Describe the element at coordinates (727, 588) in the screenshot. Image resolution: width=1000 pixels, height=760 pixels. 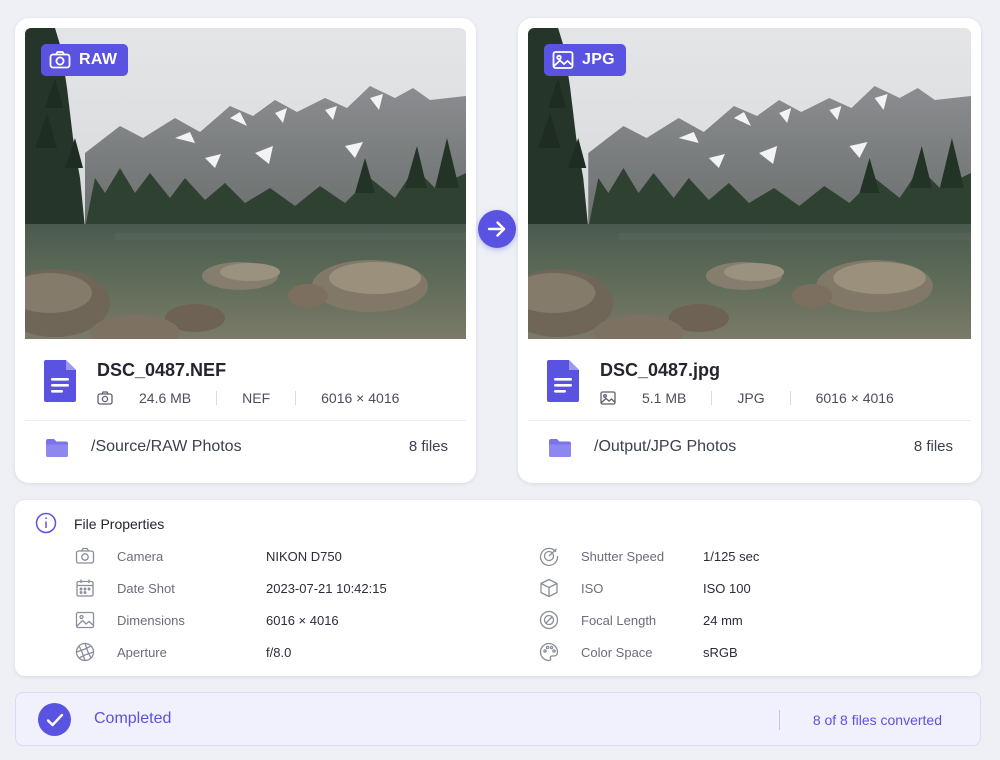
I see `property-value: ISO 100` at that location.